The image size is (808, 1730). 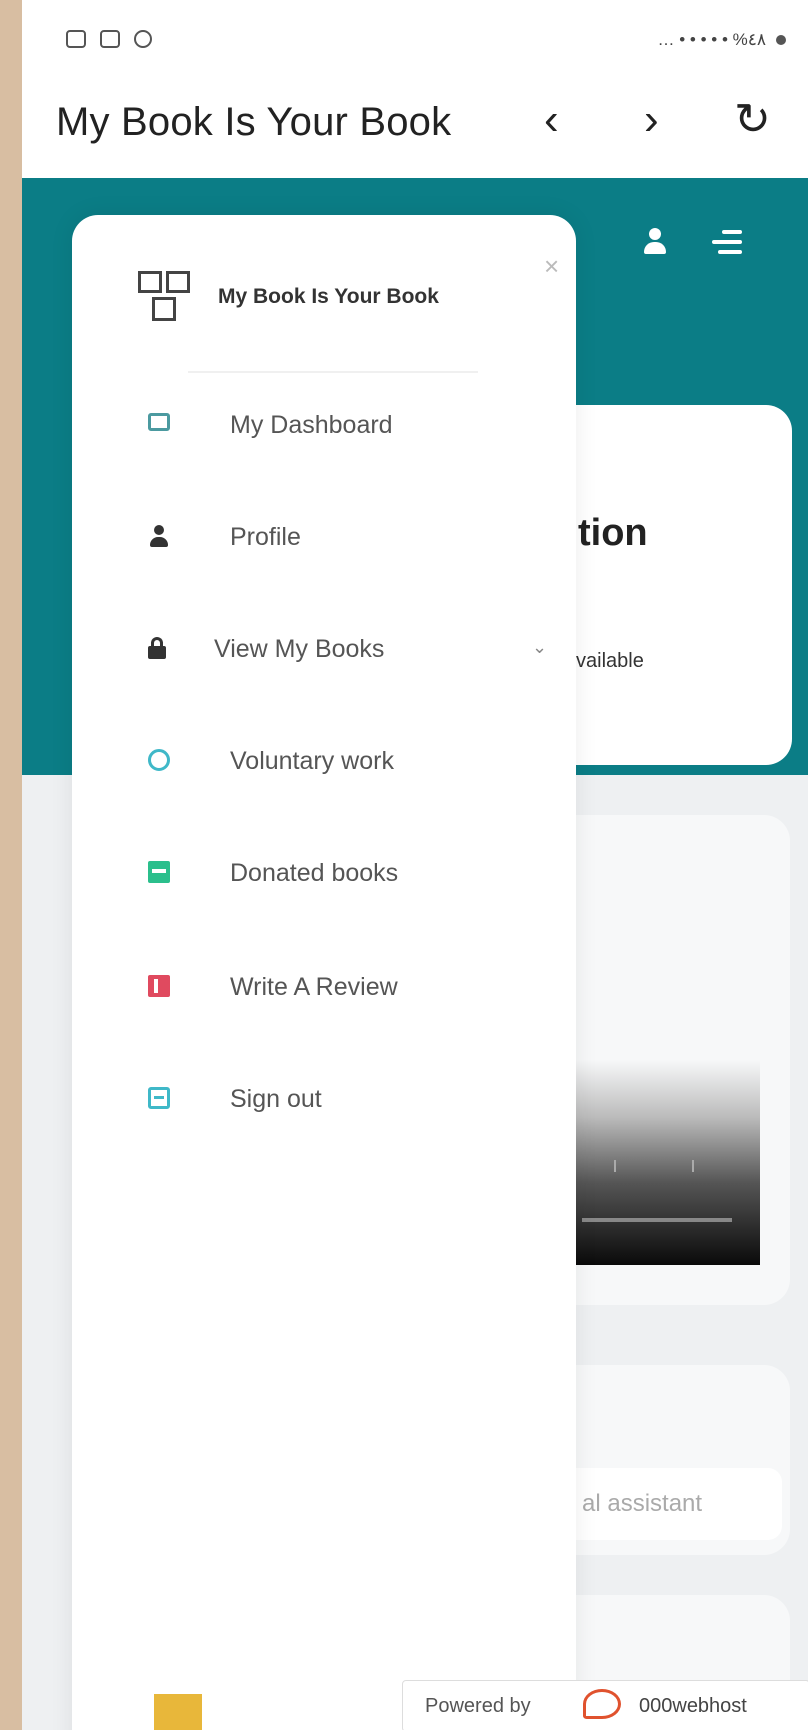 What do you see at coordinates (551, 266) in the screenshot?
I see `close-icon: ×` at bounding box center [551, 266].